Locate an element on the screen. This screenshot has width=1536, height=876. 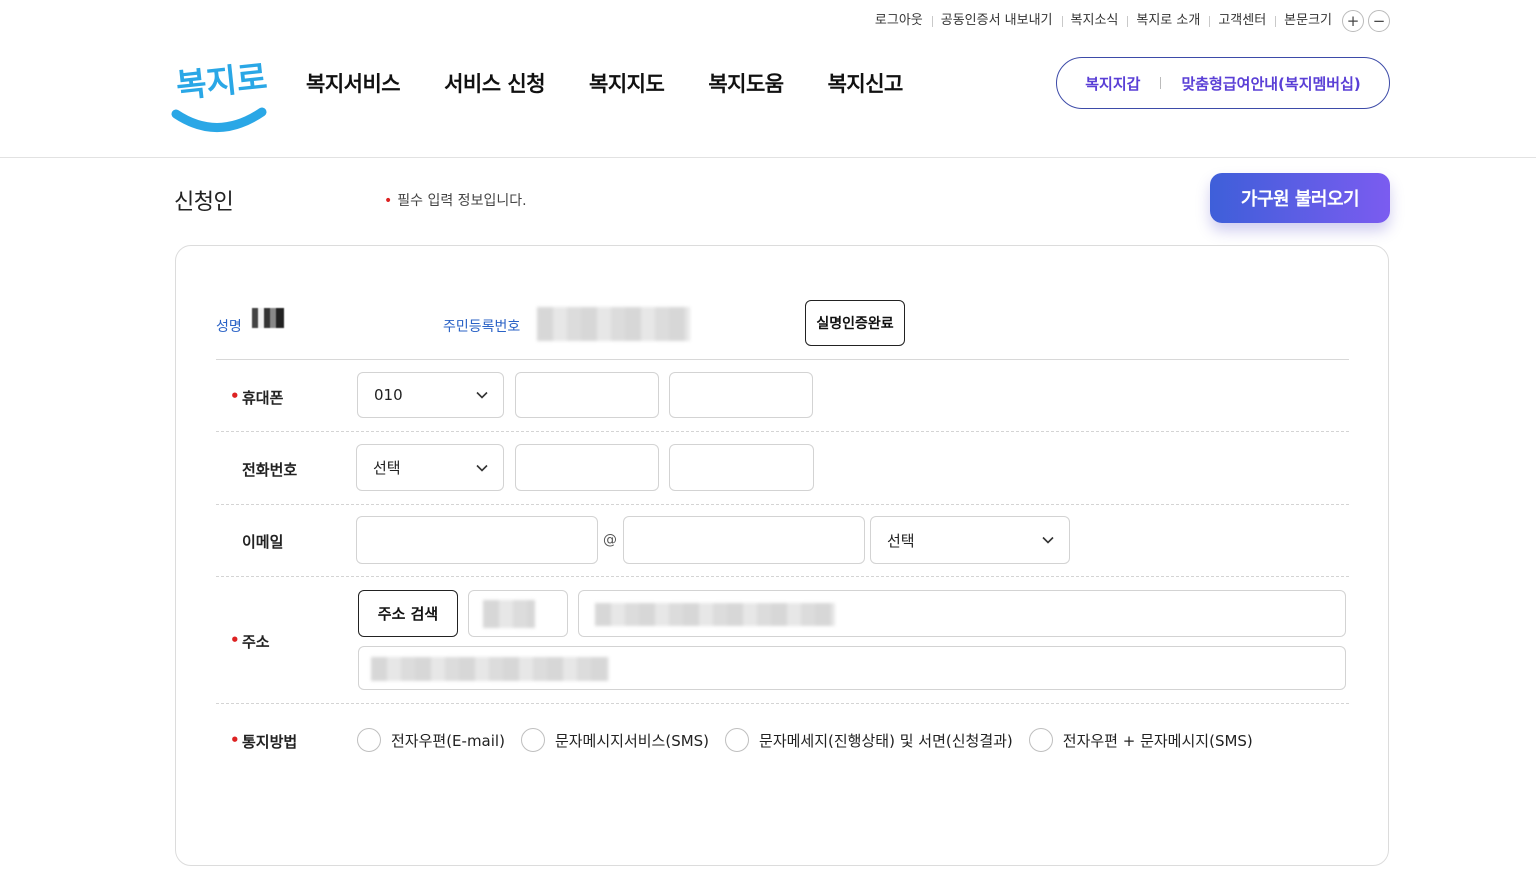
section-title: 신청인 is located at coordinates (204, 202).